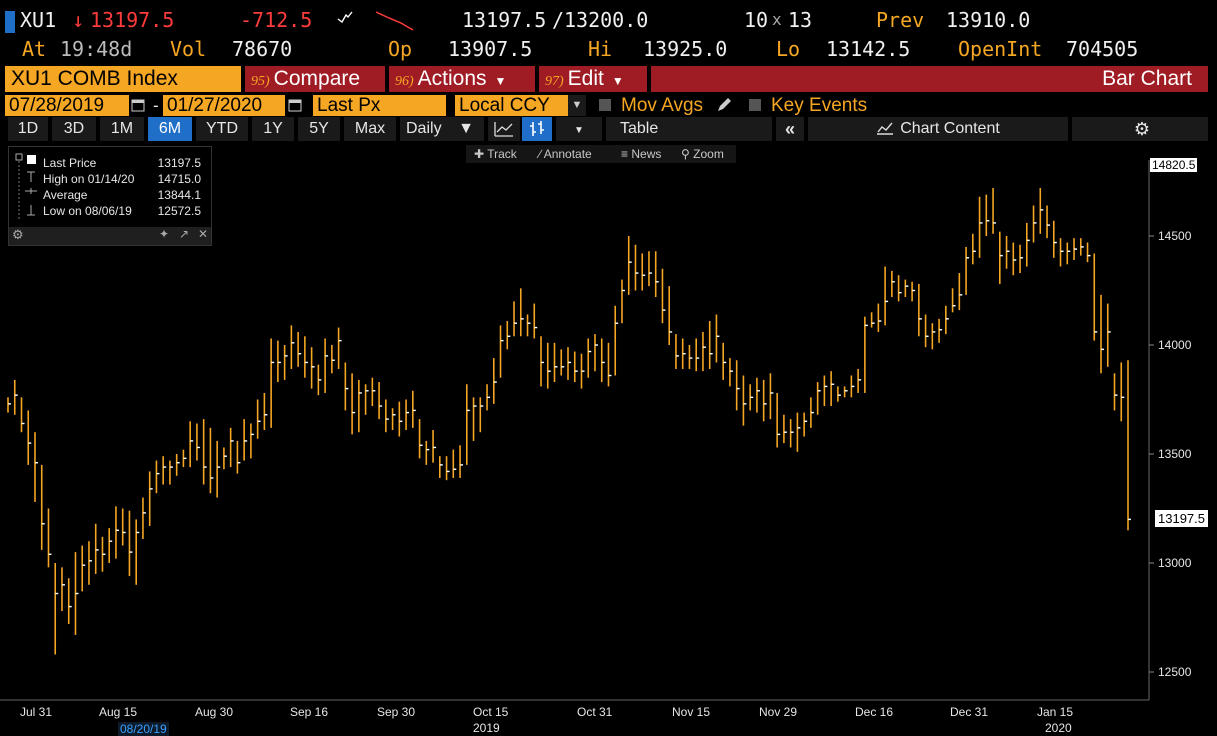 The width and height of the screenshot is (1217, 736). I want to click on actions-menu: 96) Actions ▼, so click(462, 79).